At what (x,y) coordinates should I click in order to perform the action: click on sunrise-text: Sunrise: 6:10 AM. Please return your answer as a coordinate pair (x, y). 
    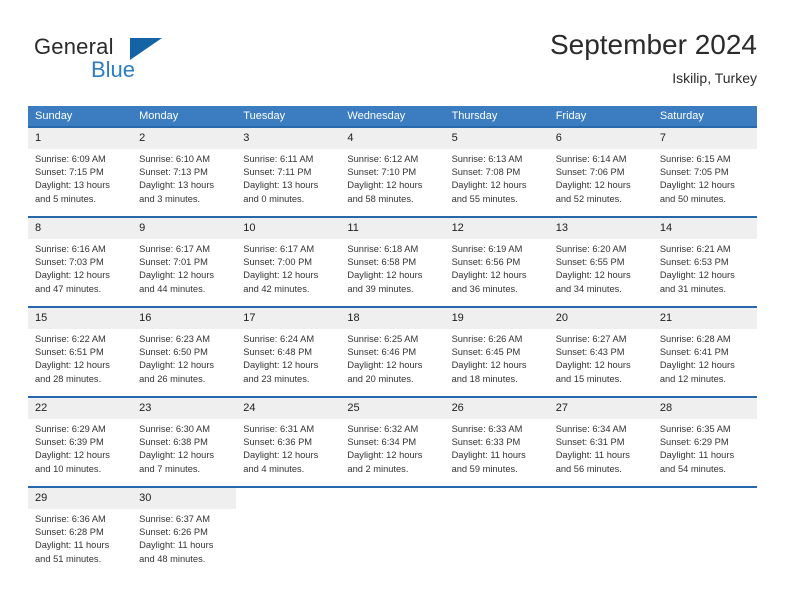
    Looking at the image, I should click on (174, 159).